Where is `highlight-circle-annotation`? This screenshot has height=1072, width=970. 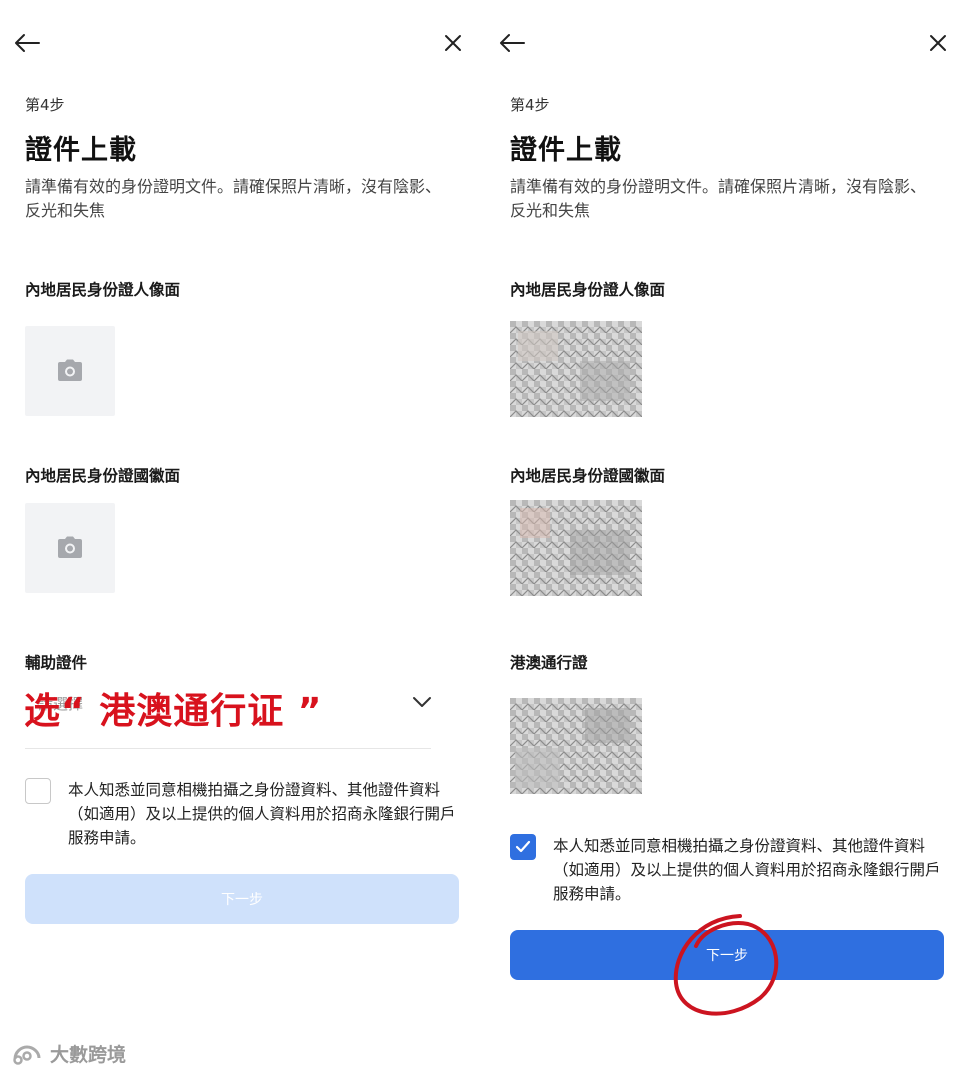 highlight-circle-annotation is located at coordinates (726, 965).